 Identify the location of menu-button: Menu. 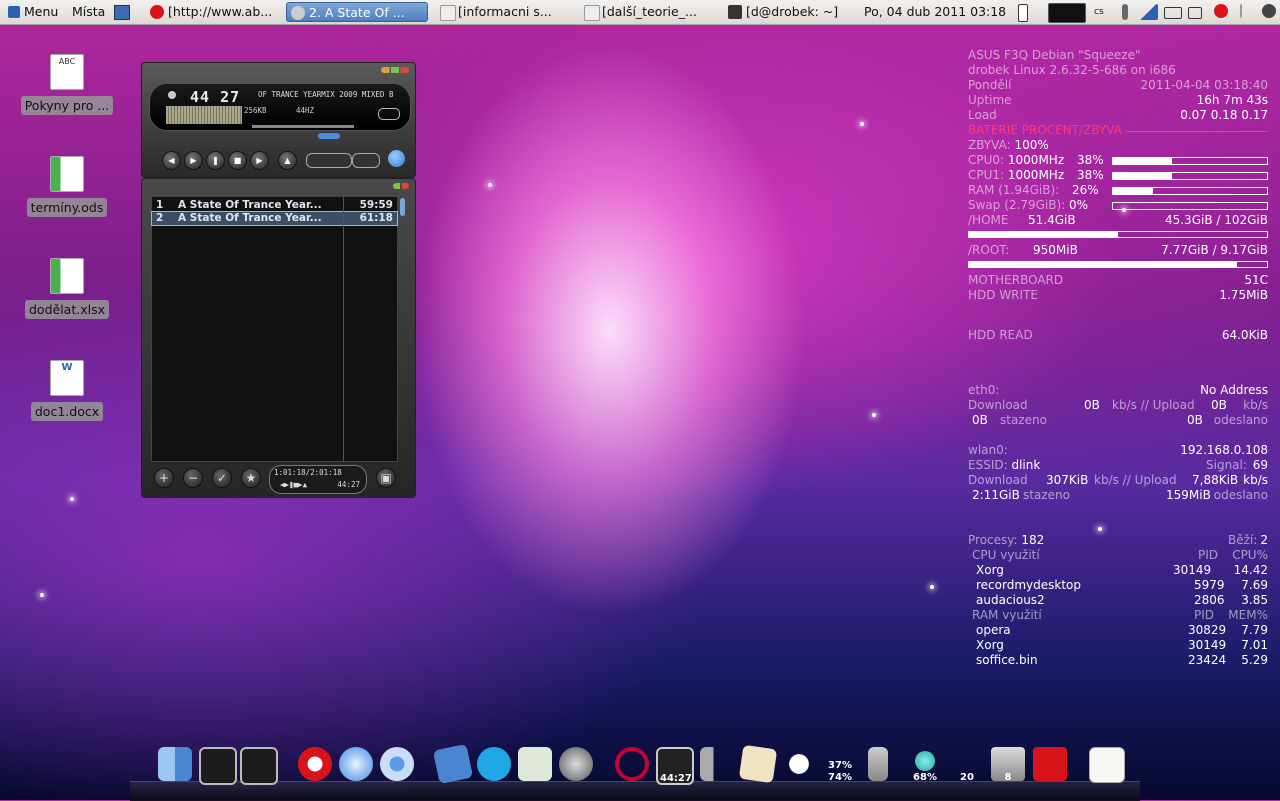
(32, 12).